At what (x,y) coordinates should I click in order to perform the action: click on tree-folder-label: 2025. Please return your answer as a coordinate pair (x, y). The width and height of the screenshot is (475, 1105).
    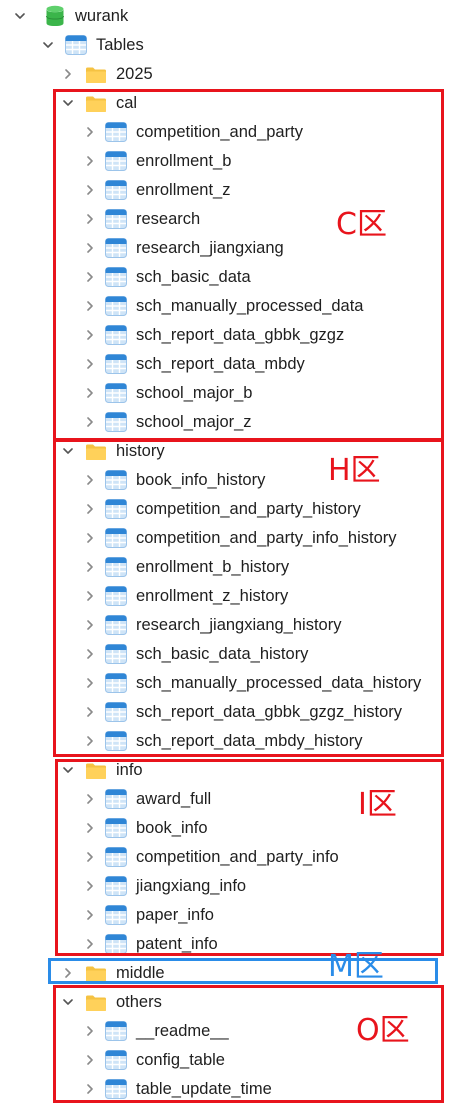
    Looking at the image, I should click on (134, 74).